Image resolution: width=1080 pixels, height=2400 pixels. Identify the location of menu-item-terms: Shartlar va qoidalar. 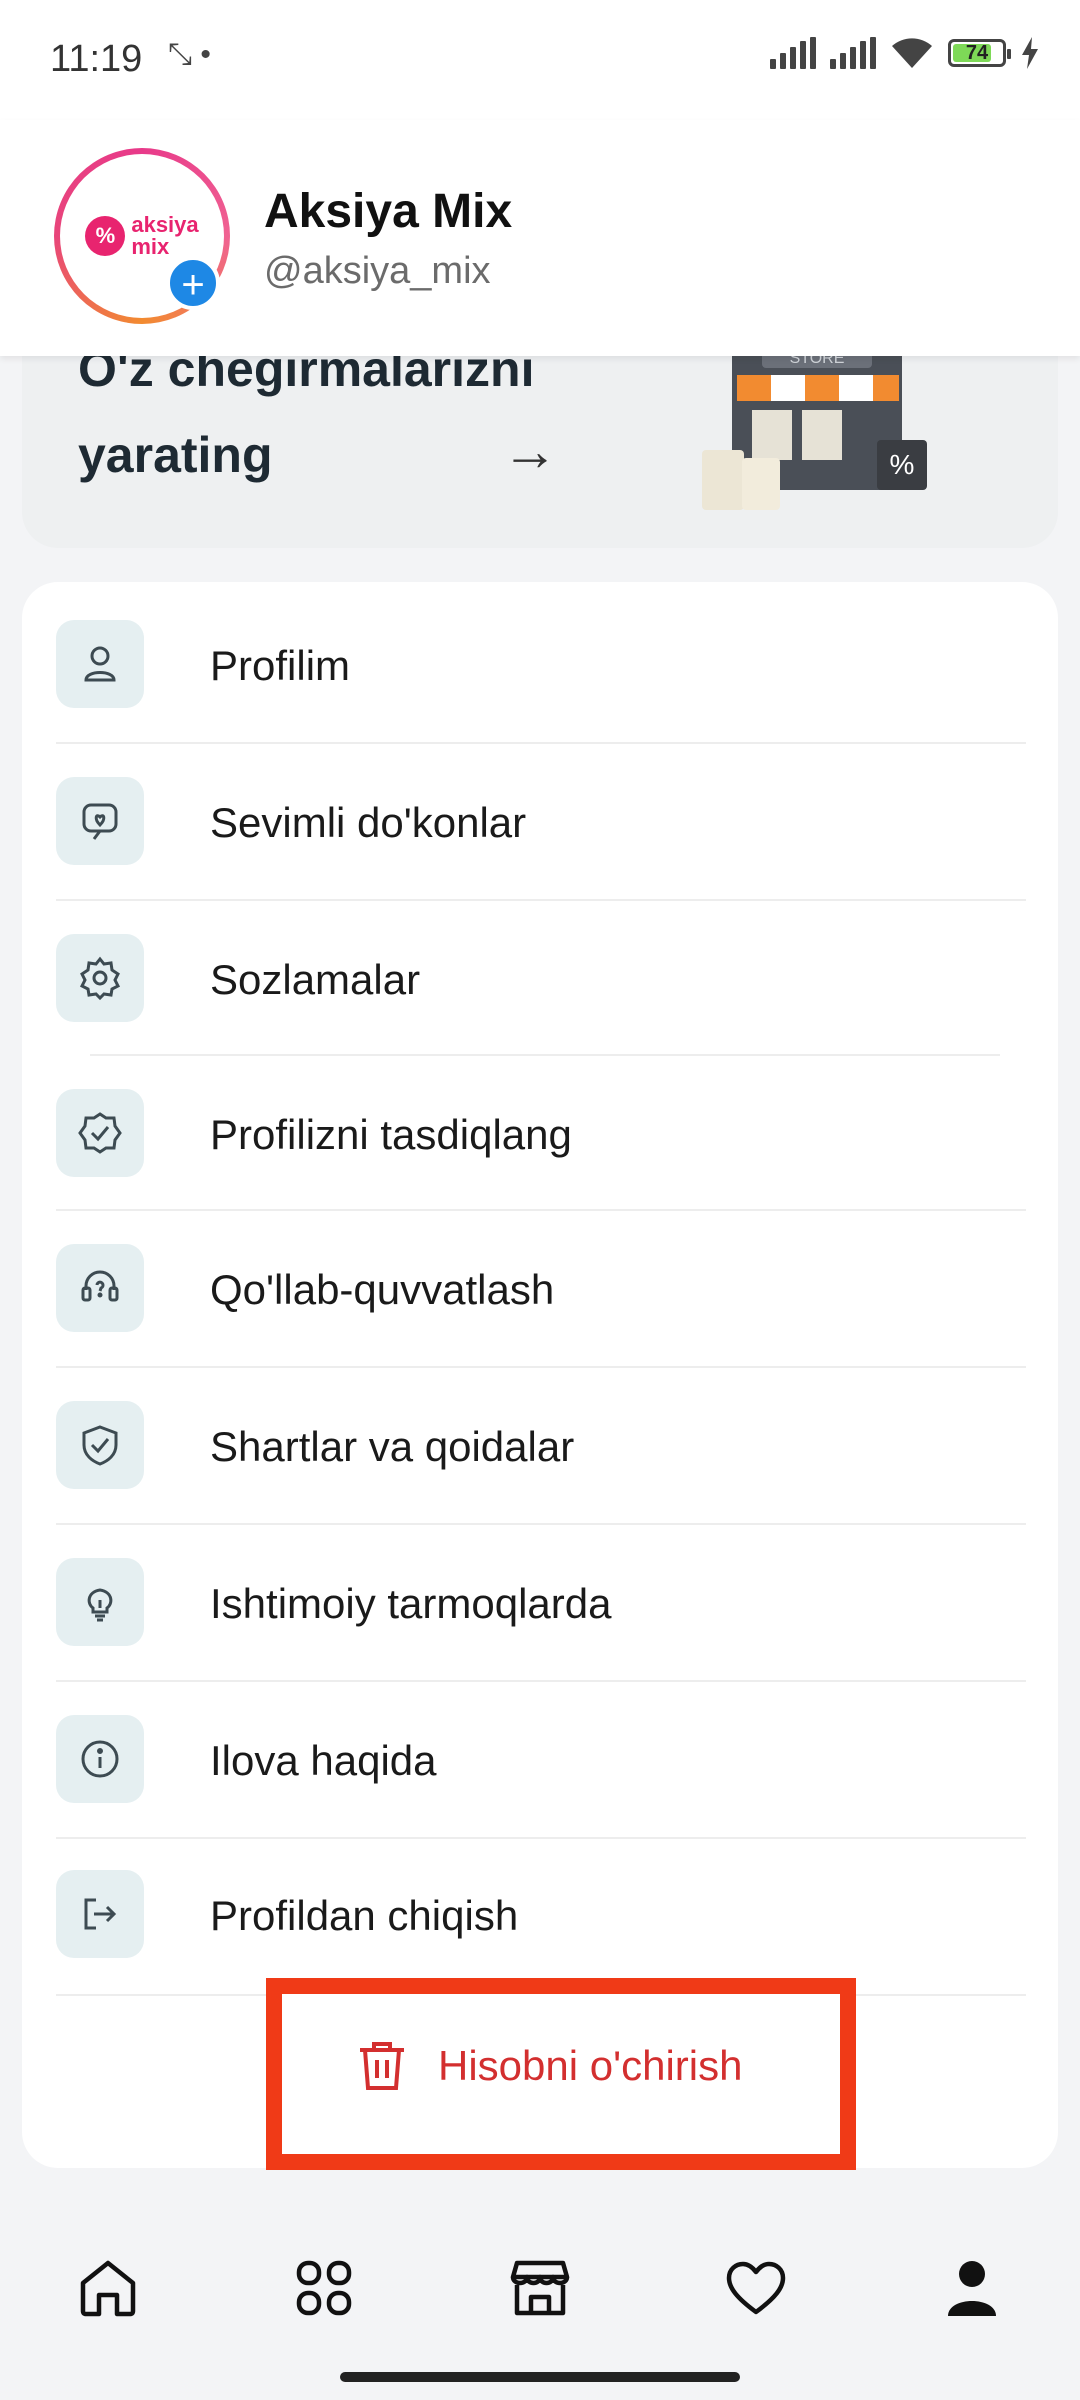
(541, 1441).